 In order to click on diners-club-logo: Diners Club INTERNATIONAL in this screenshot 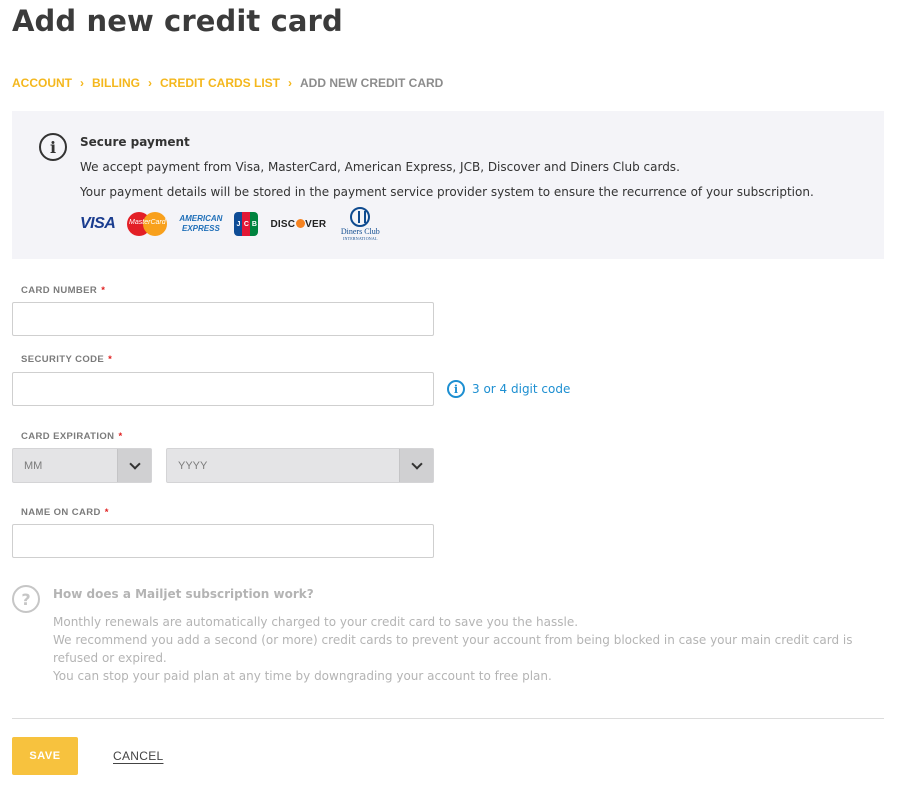, I will do `click(360, 224)`.